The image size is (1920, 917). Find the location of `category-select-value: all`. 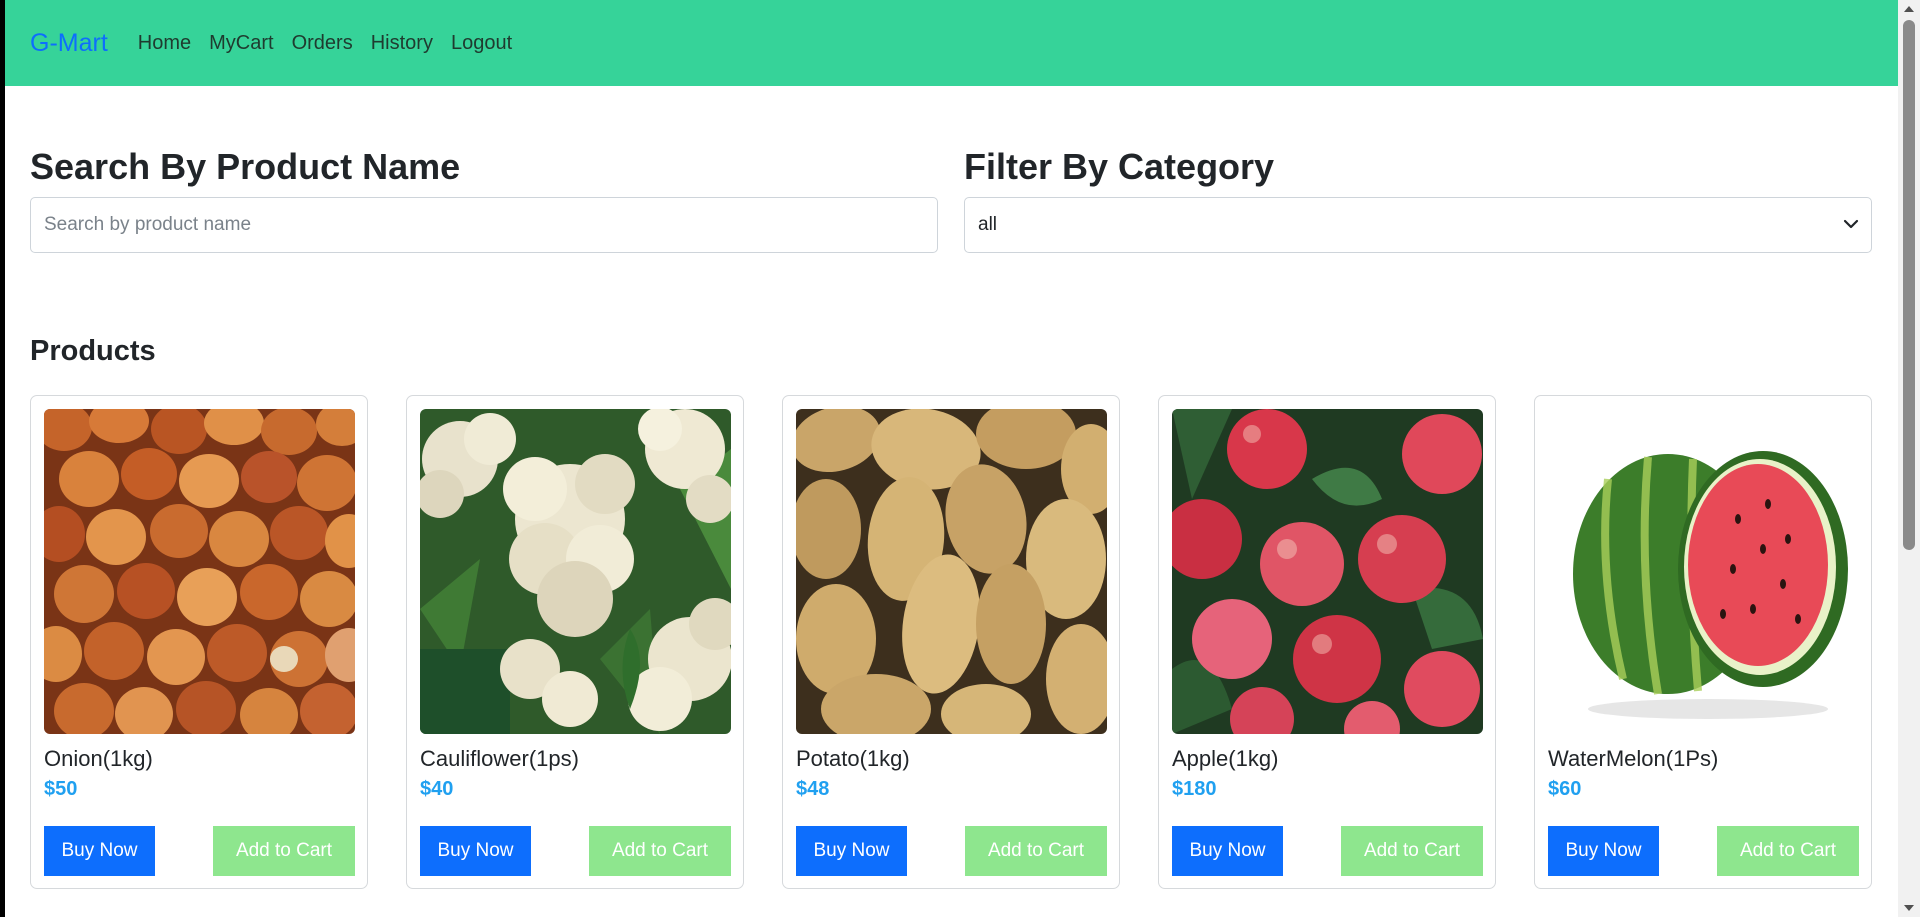

category-select-value: all is located at coordinates (988, 224).